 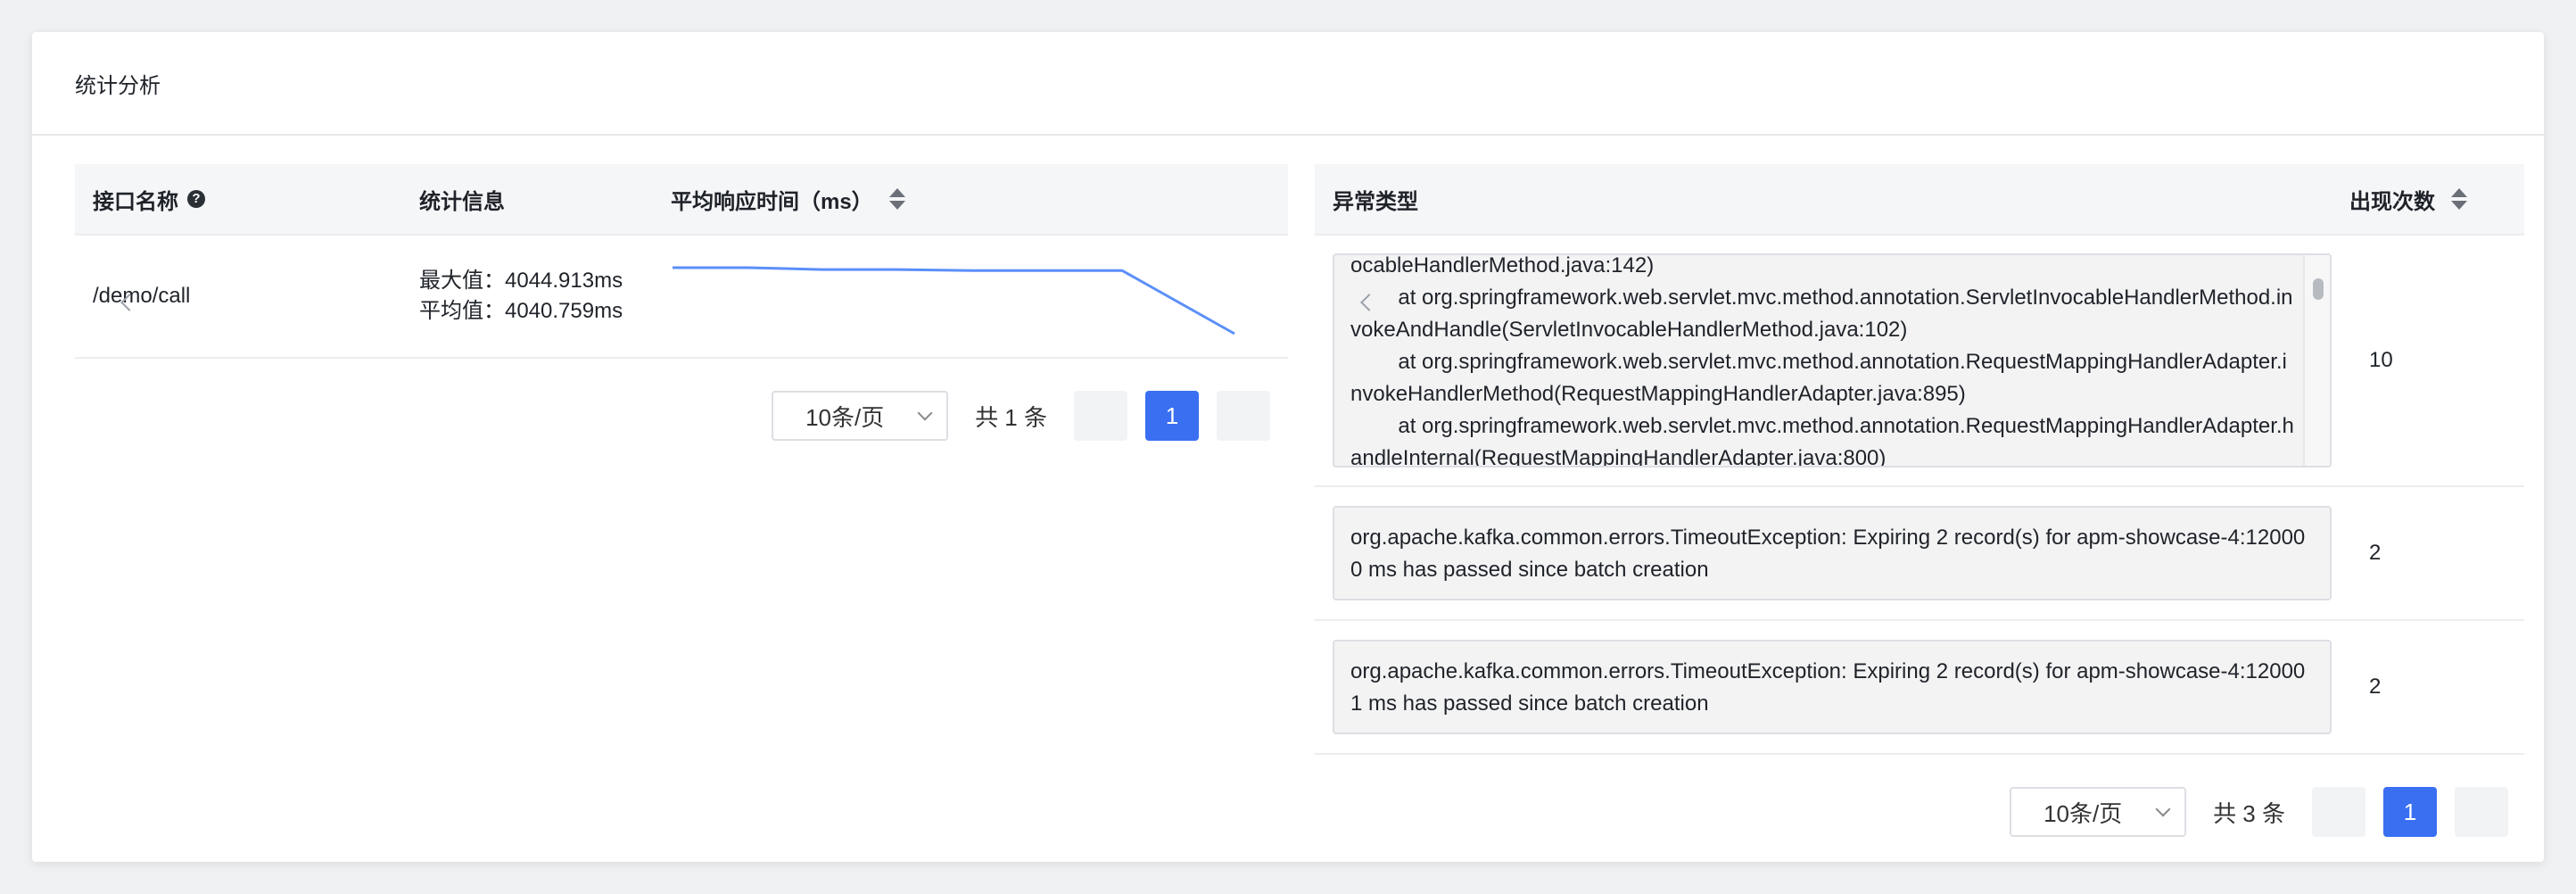 What do you see at coordinates (1288, 84) in the screenshot?
I see `card-header: 统计分析` at bounding box center [1288, 84].